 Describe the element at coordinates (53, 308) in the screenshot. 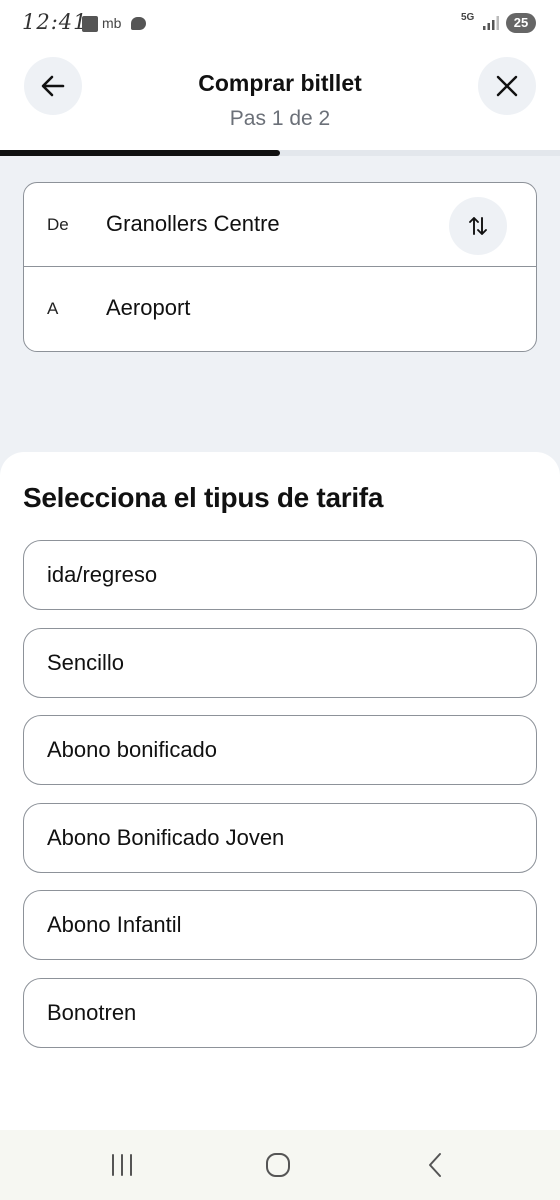

I see `destination-label: A` at that location.